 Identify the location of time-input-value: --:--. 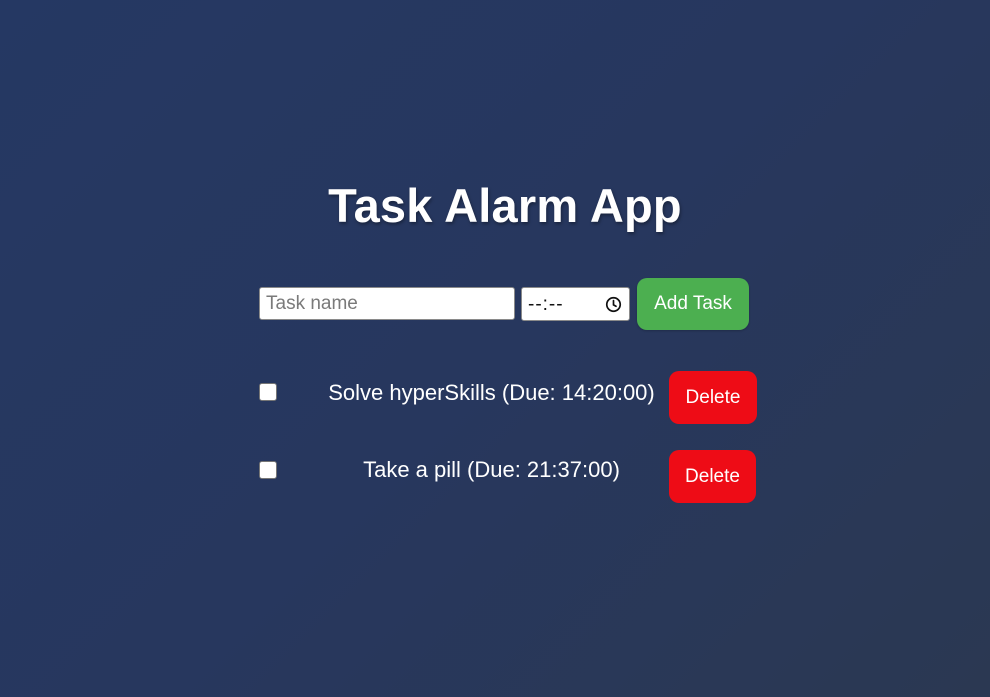
(546, 304).